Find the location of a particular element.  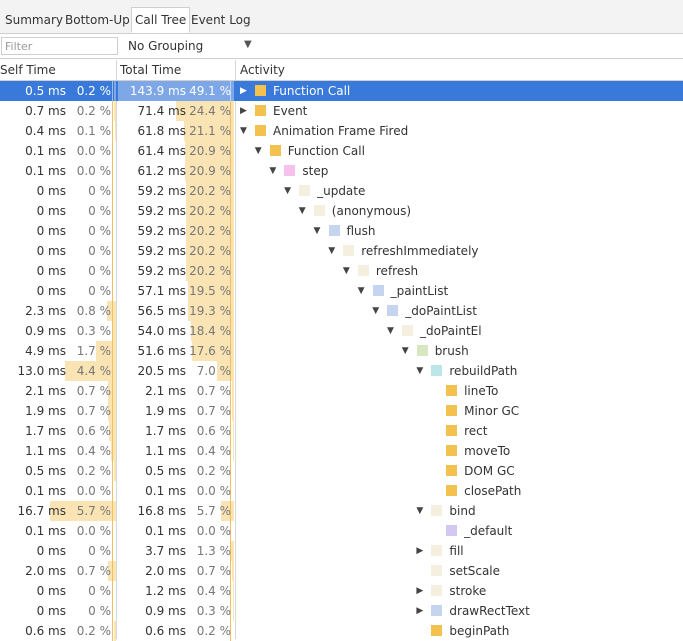

tree-row: 0 ms 0 % 59.2 ms 20.2 % ▼ refreshImmediately is located at coordinates (341, 251).